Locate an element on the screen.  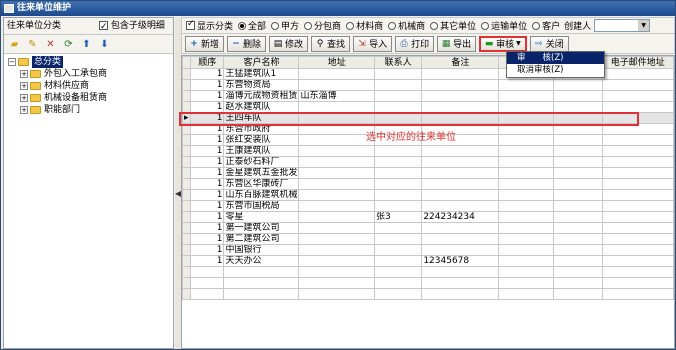
delete-button: − 删除 is located at coordinates (247, 43).